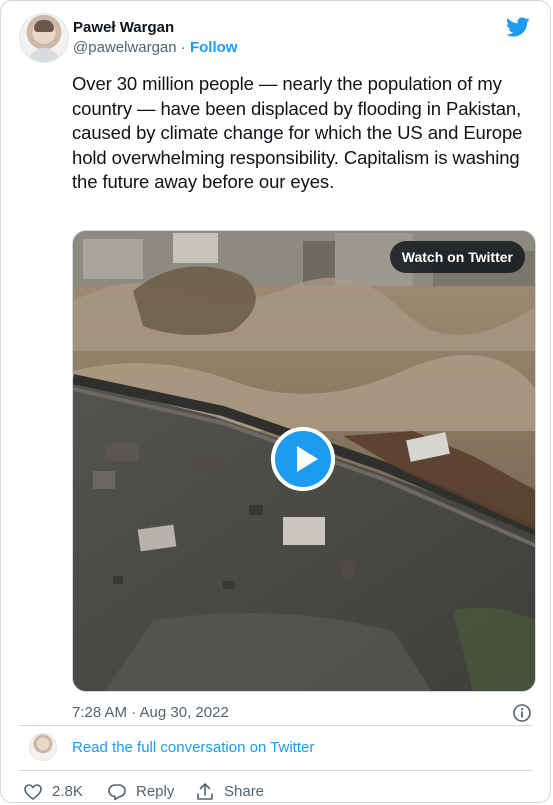 The width and height of the screenshot is (553, 805). I want to click on twitter-bird-icon, so click(518, 27).